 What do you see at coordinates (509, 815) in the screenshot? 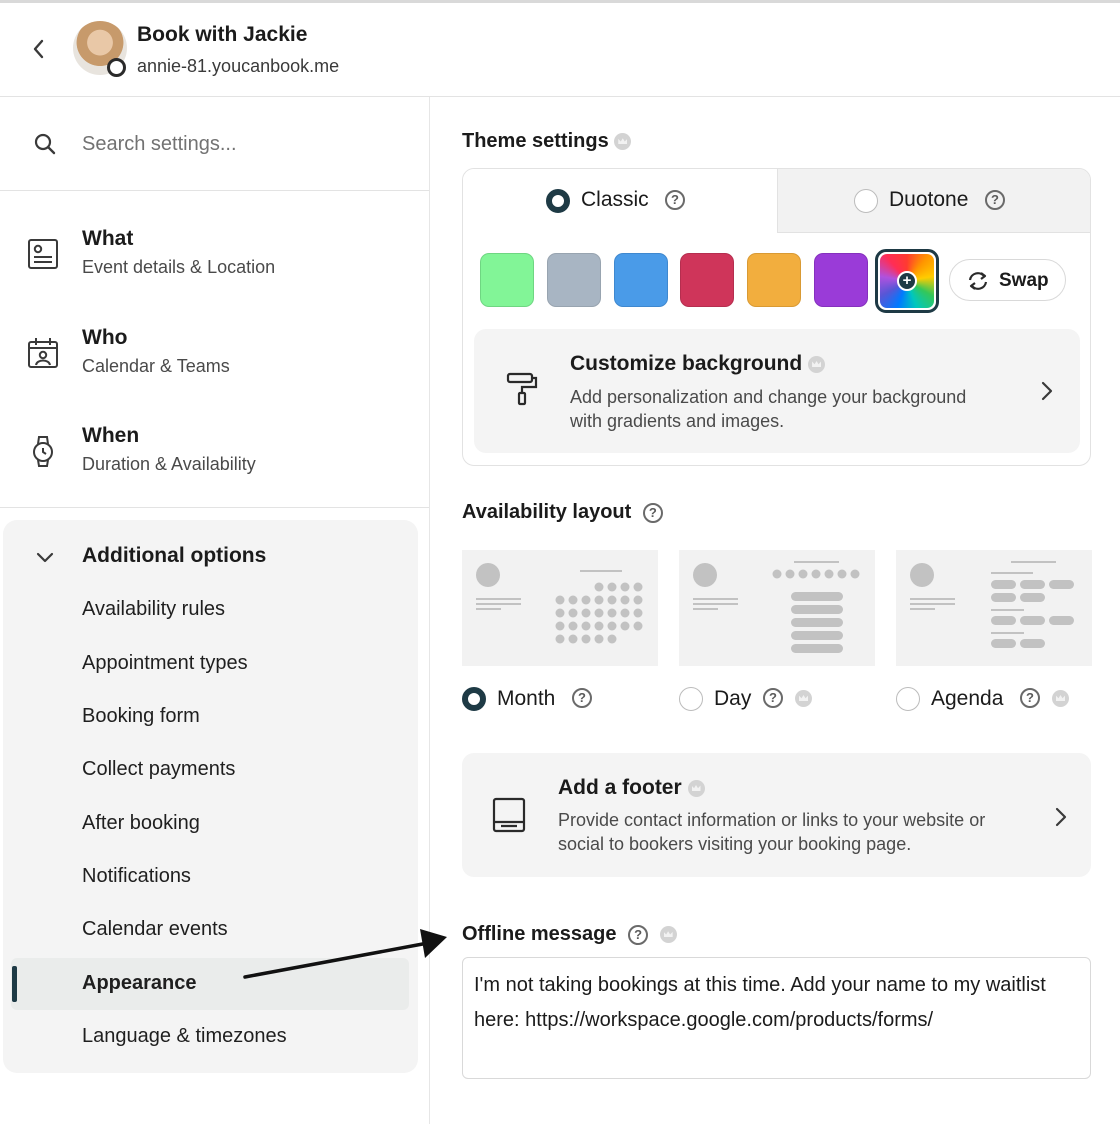
I see `footer-layout-icon` at bounding box center [509, 815].